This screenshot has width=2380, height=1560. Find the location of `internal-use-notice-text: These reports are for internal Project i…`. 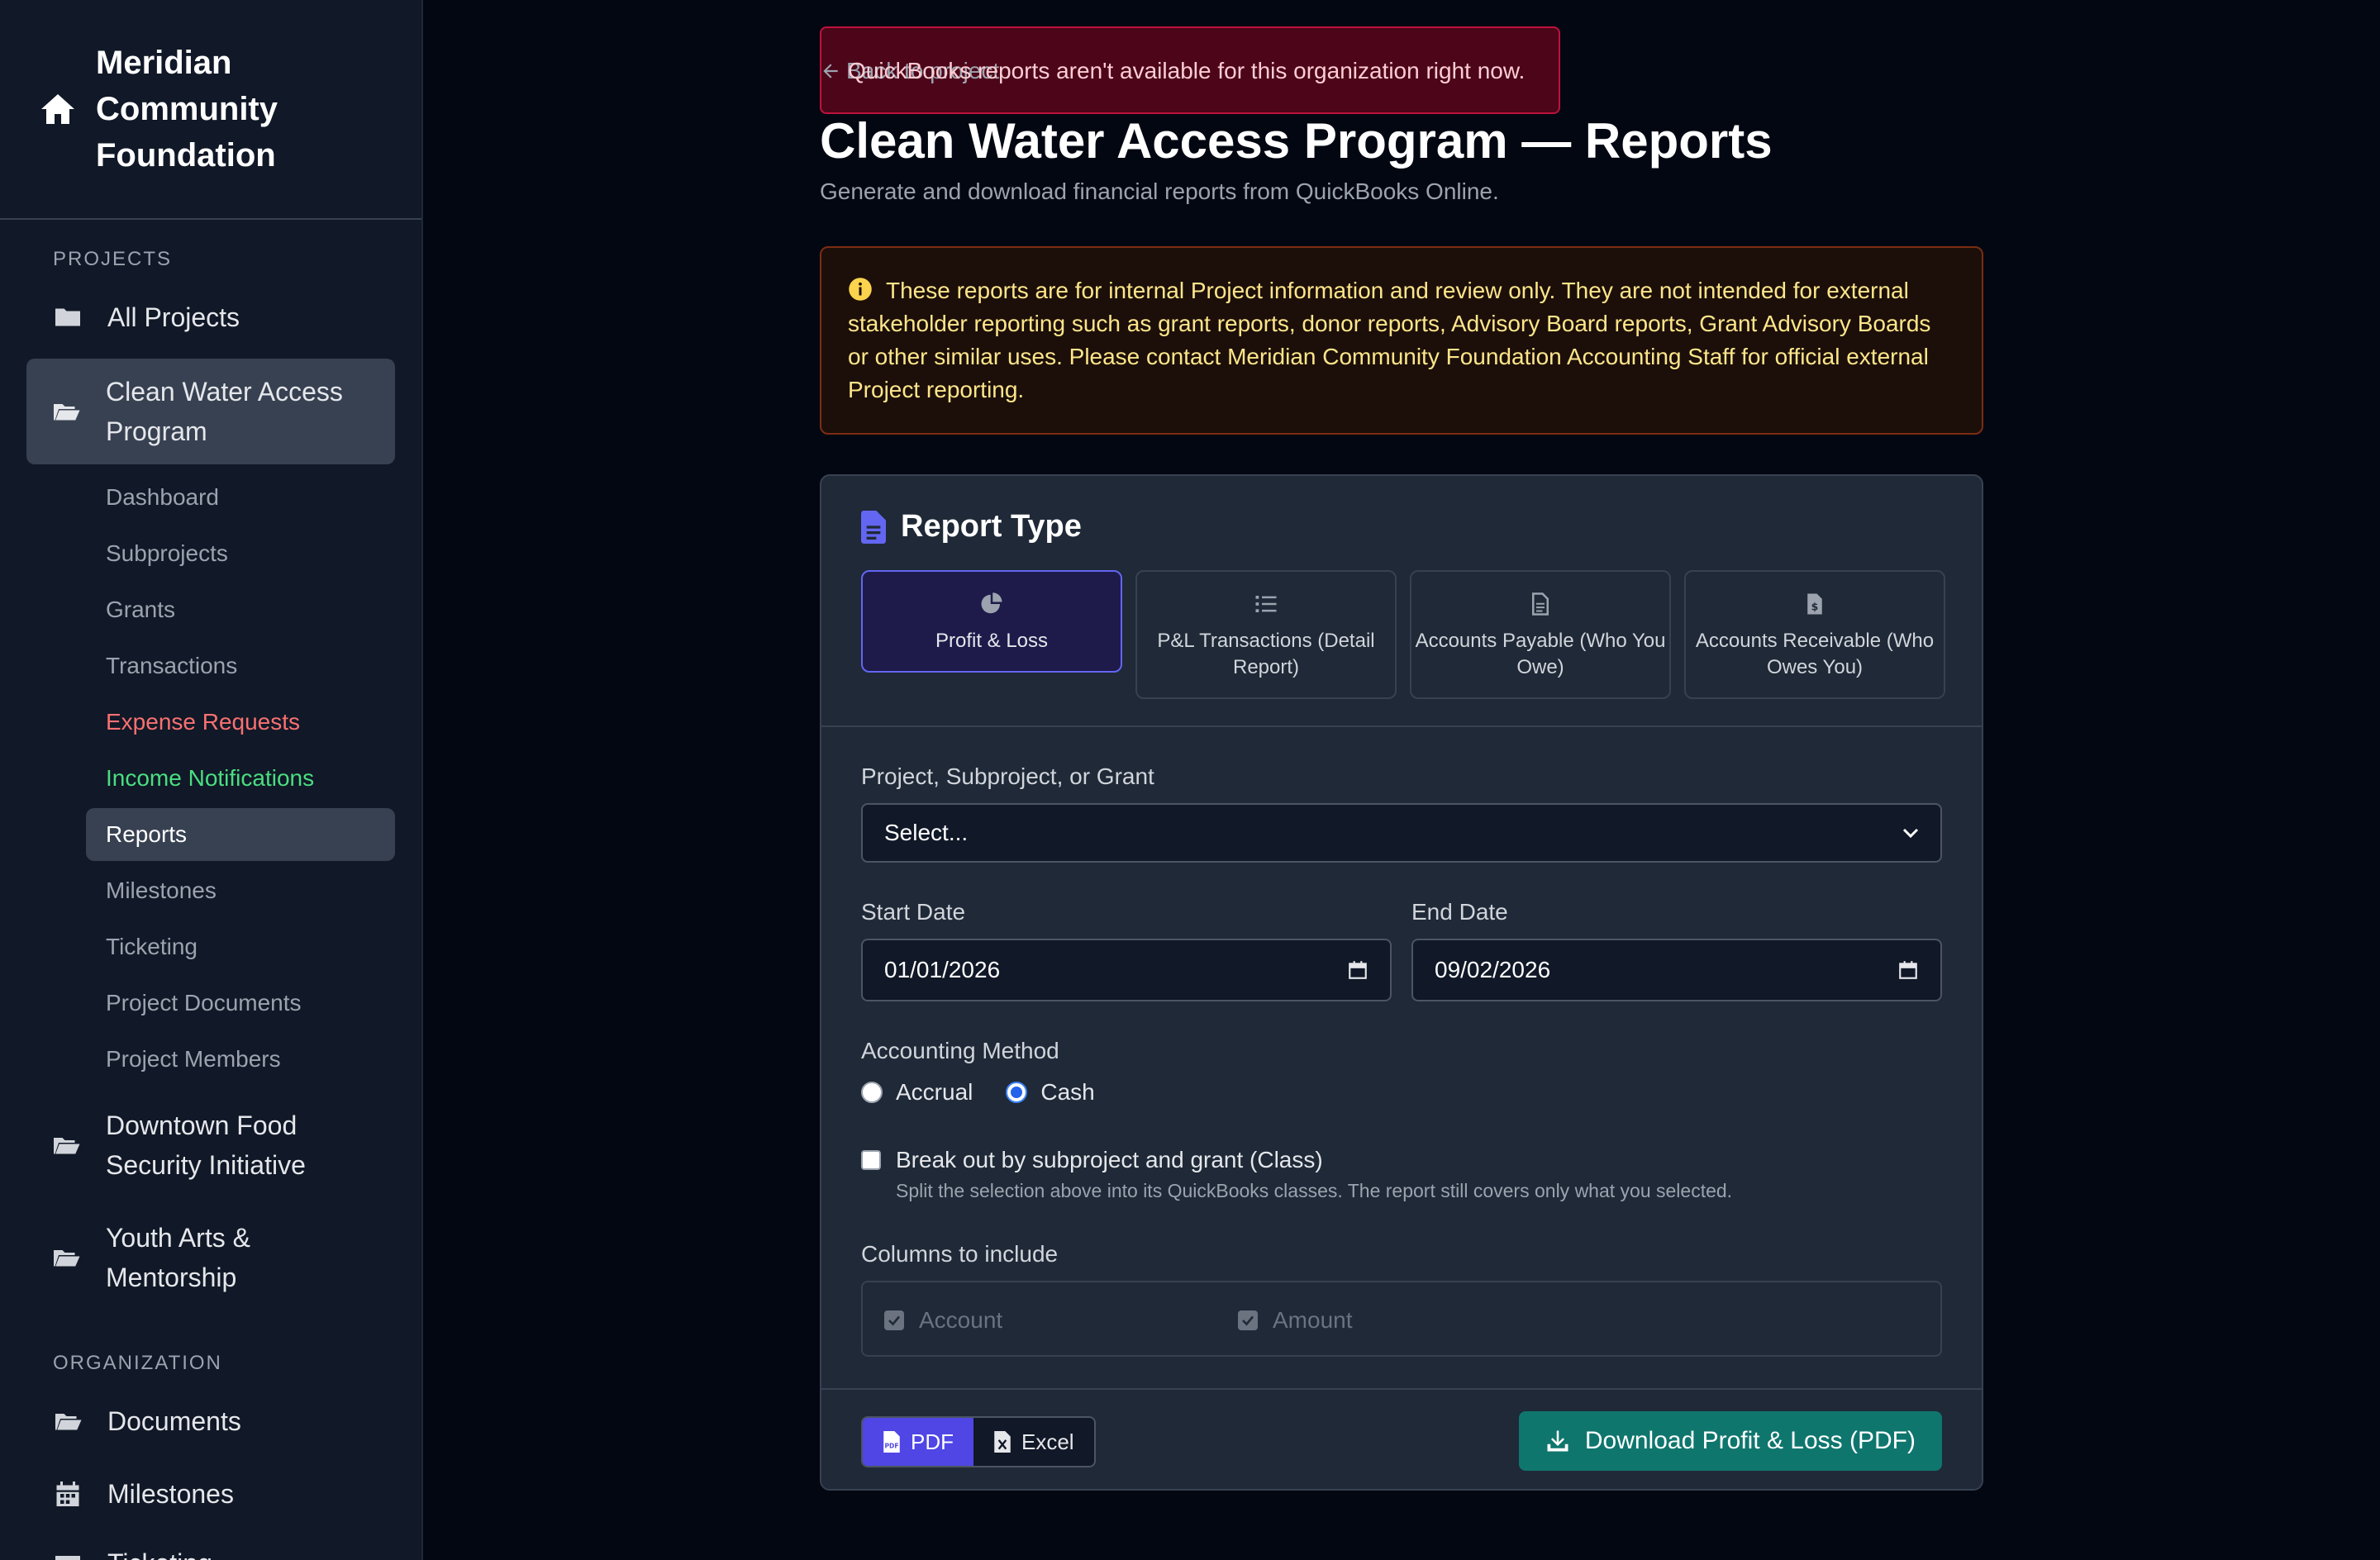

internal-use-notice-text: These reports are for internal Project i… is located at coordinates (1389, 340).